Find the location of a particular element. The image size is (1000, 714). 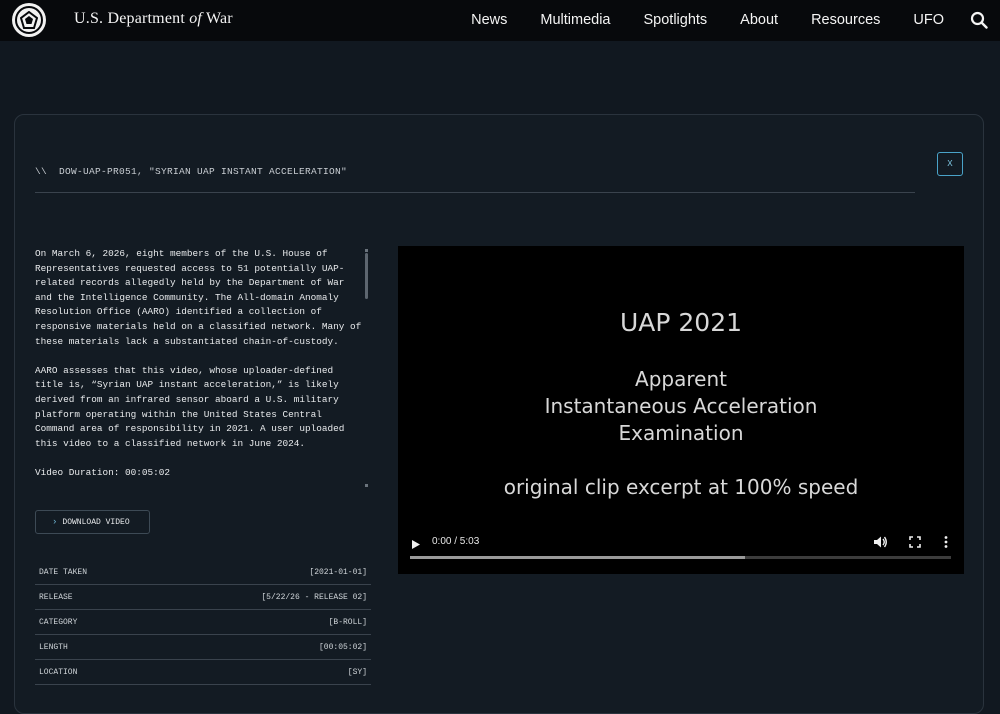

metadata-value: [5/22/26 - RELEASE 02] is located at coordinates (314, 597).